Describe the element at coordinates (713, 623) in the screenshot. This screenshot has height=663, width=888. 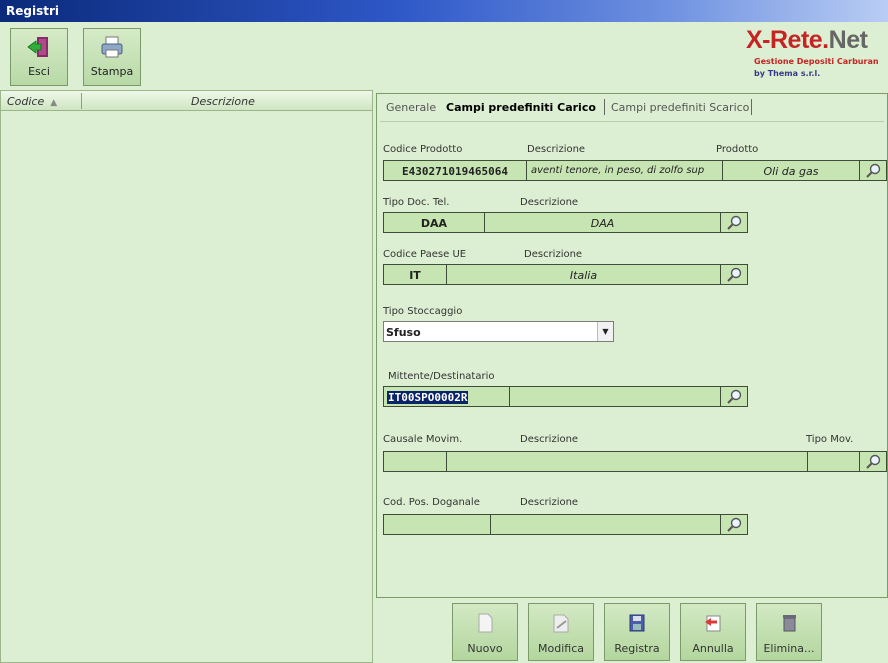
I see `undo-icon` at that location.